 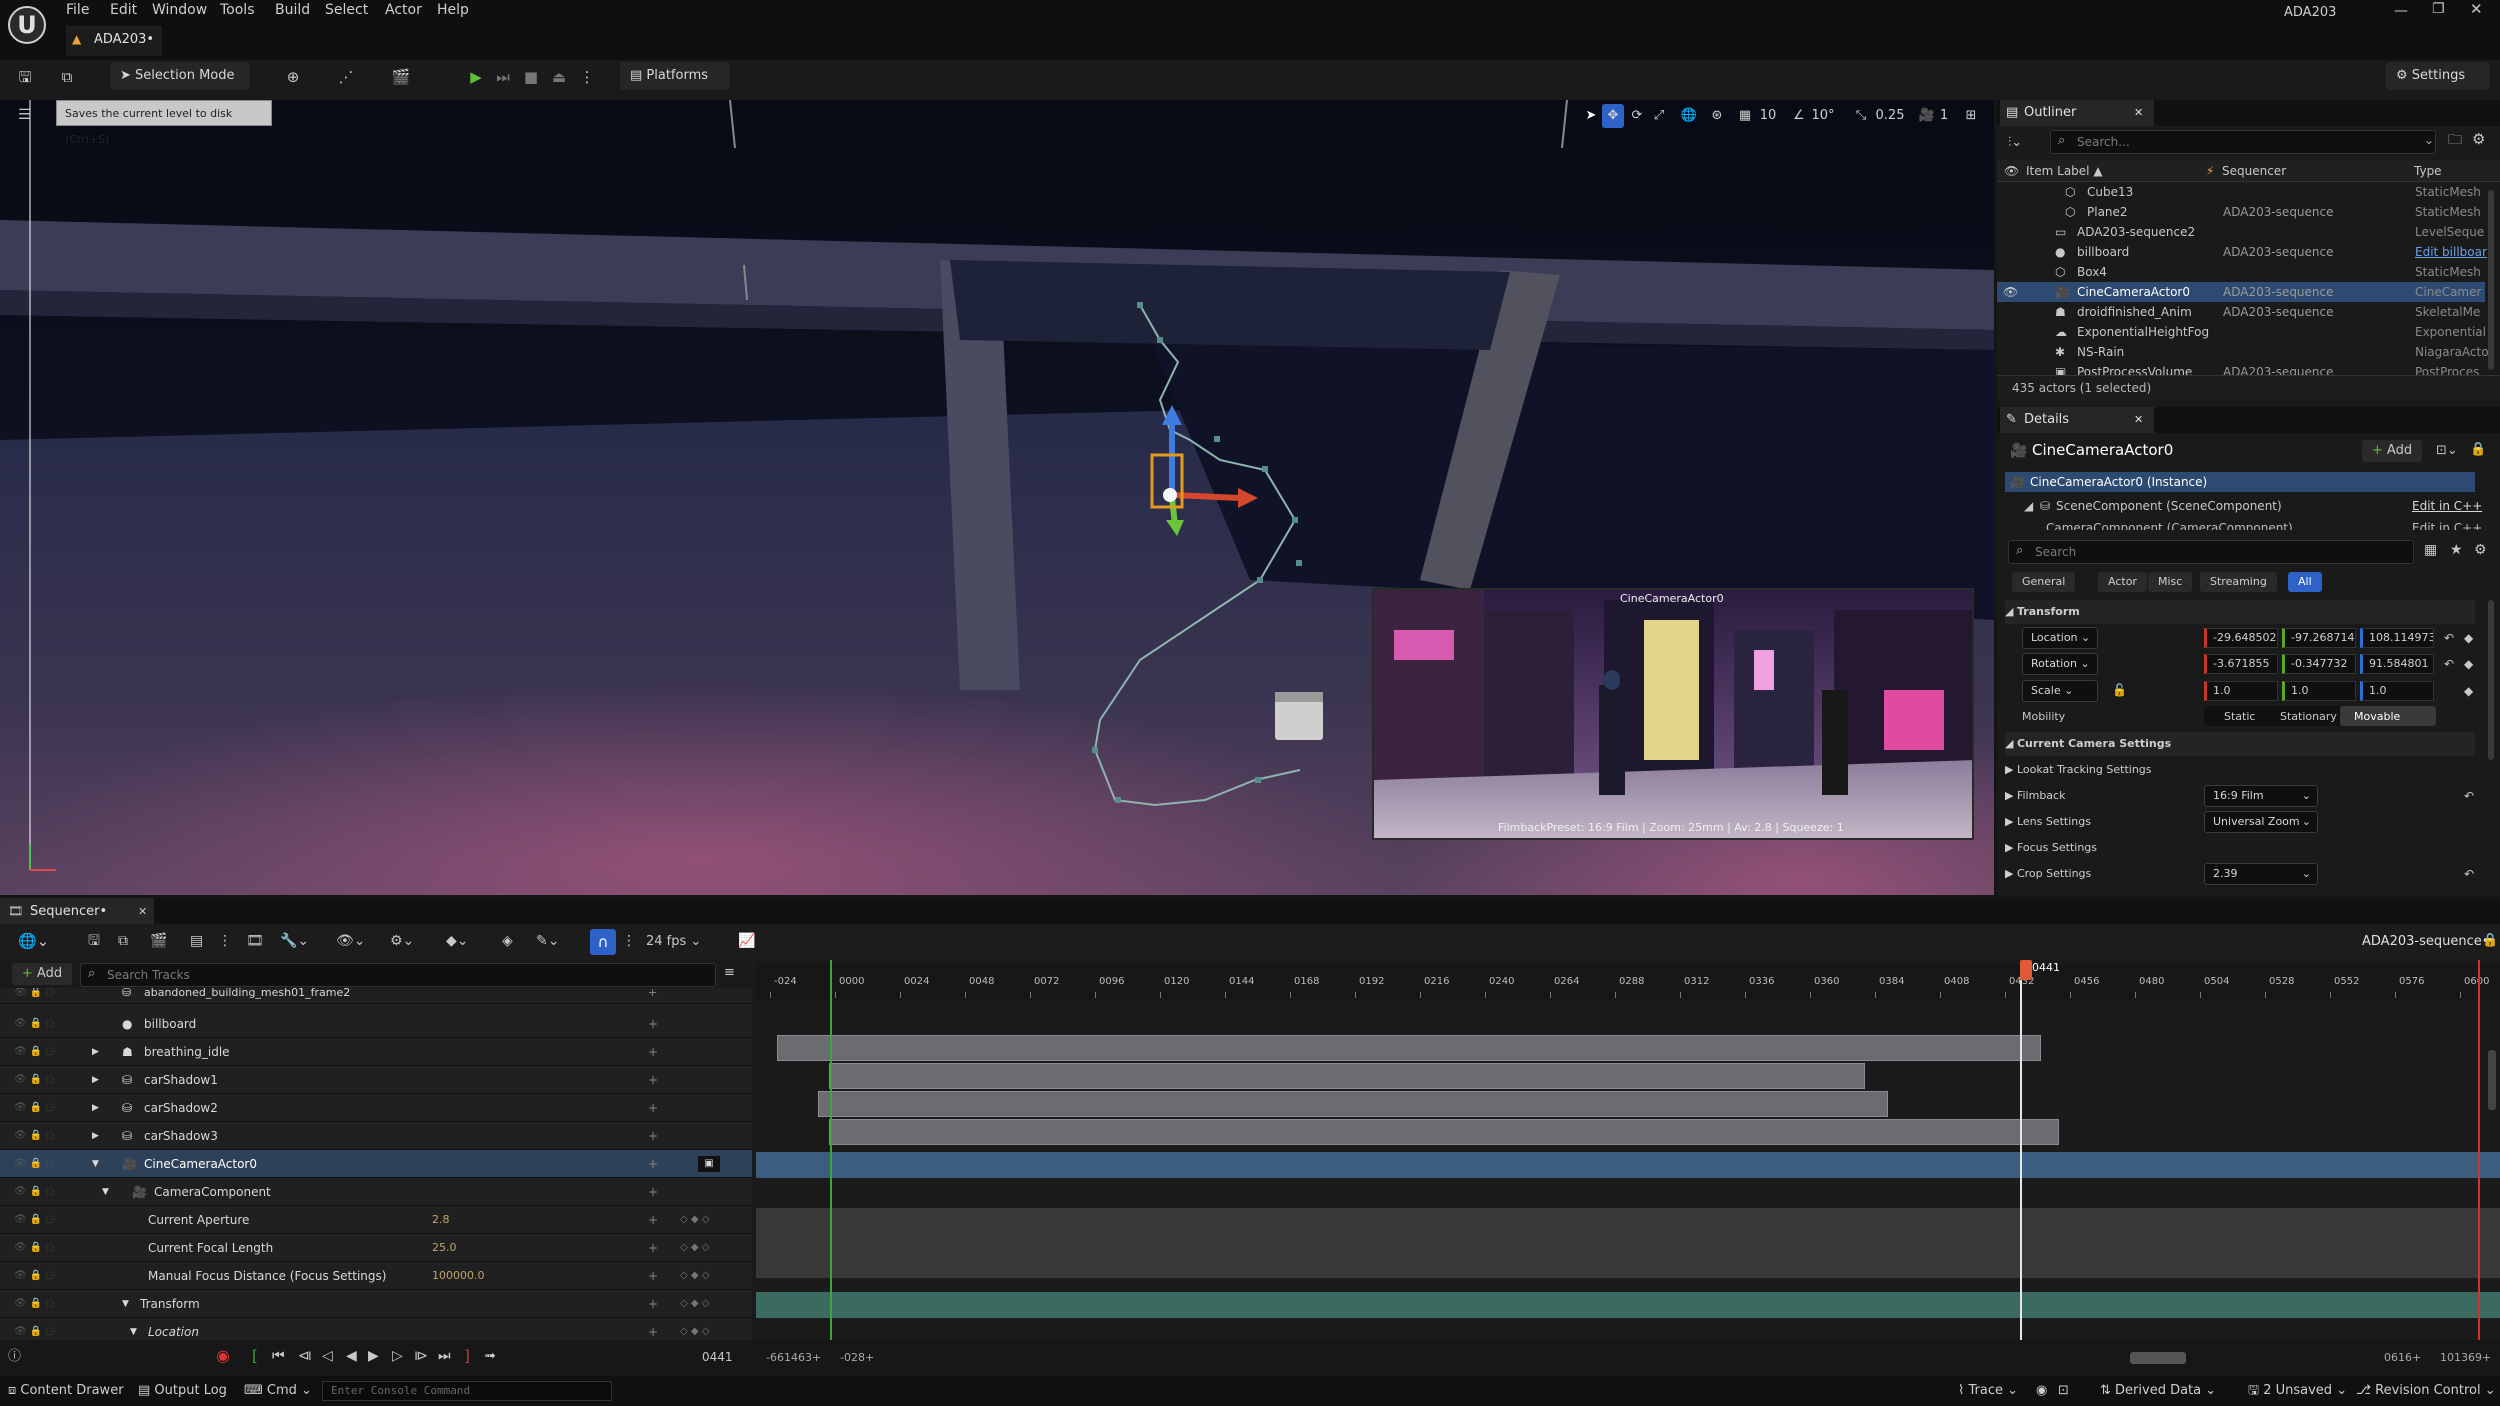 I want to click on output-log-button: ▤ Output Log, so click(x=182, y=1391).